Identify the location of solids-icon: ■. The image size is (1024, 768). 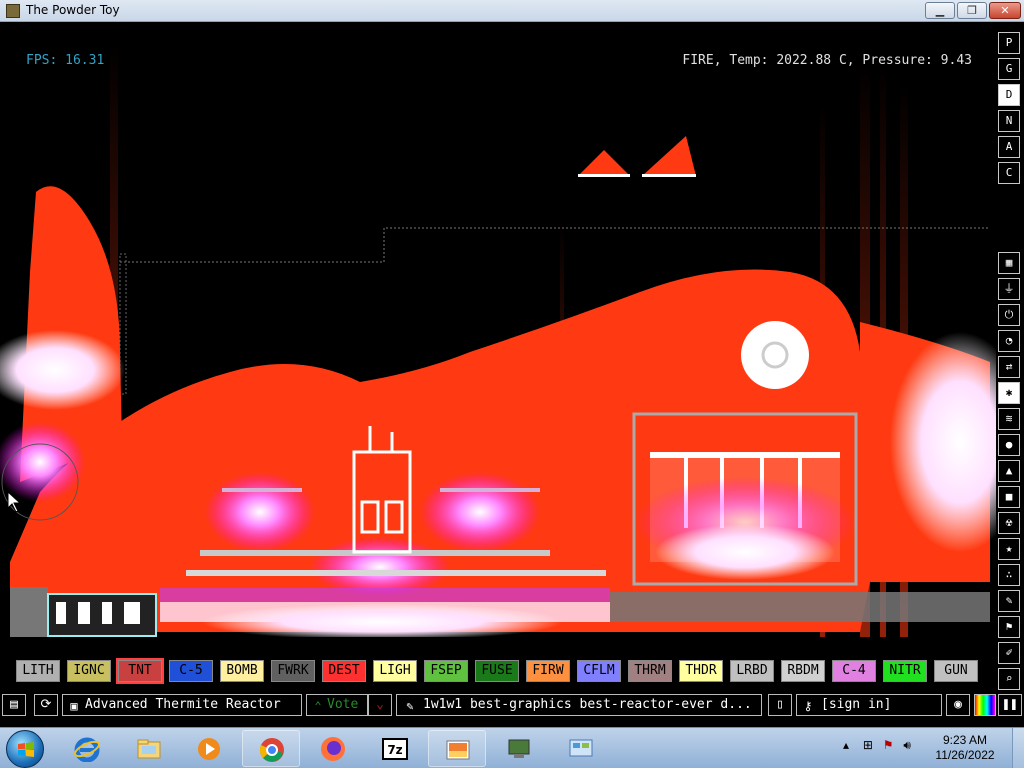
(1009, 497).